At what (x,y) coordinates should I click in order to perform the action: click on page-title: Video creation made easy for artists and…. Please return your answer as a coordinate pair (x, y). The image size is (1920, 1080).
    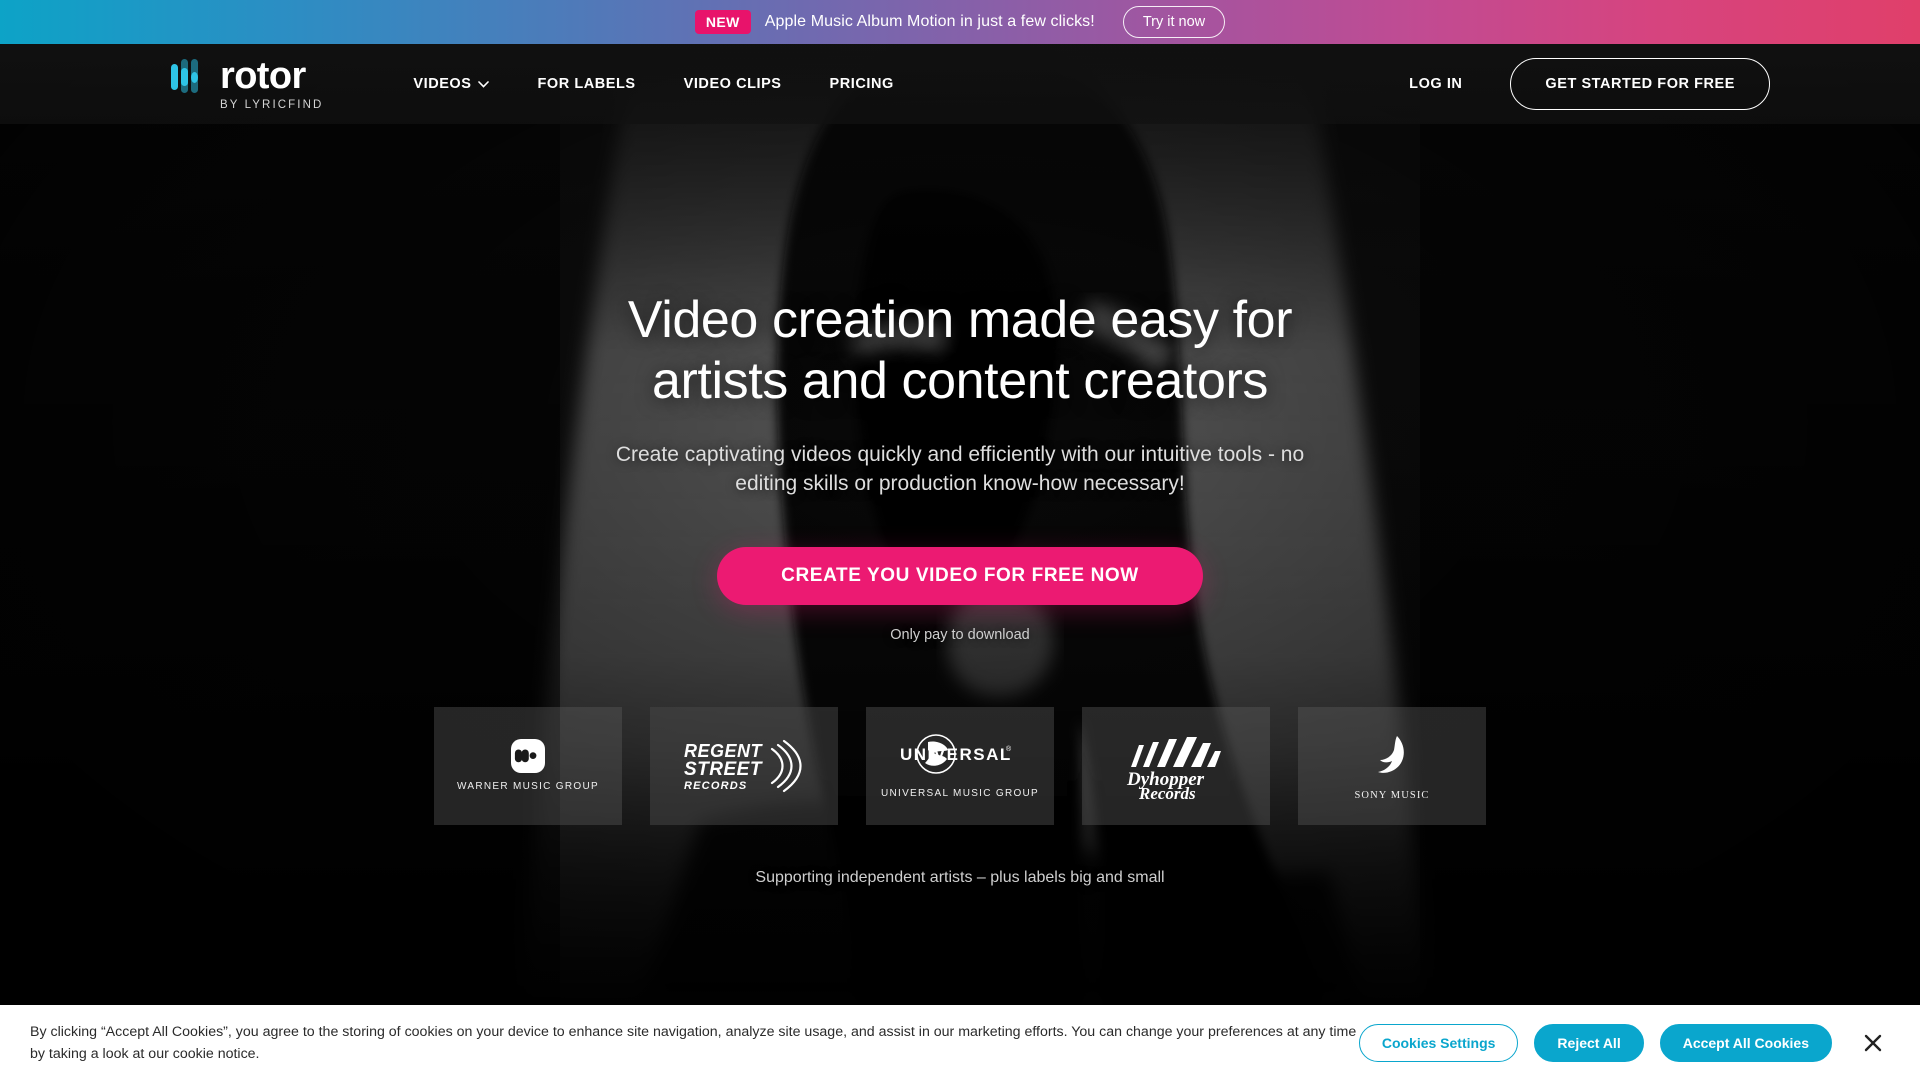
    Looking at the image, I should click on (960, 351).